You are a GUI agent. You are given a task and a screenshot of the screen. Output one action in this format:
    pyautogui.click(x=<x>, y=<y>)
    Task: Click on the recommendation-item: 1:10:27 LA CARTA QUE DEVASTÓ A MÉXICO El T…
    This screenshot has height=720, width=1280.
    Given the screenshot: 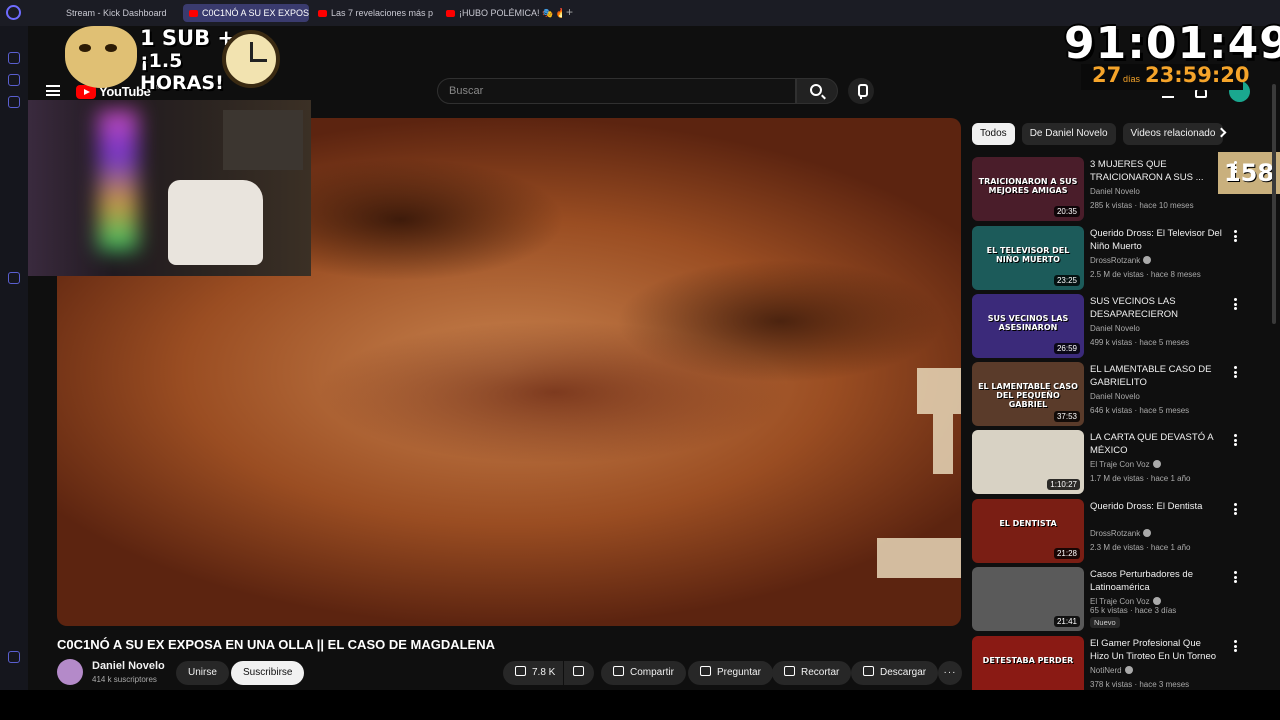 What is the action you would take?
    pyautogui.click(x=1104, y=462)
    